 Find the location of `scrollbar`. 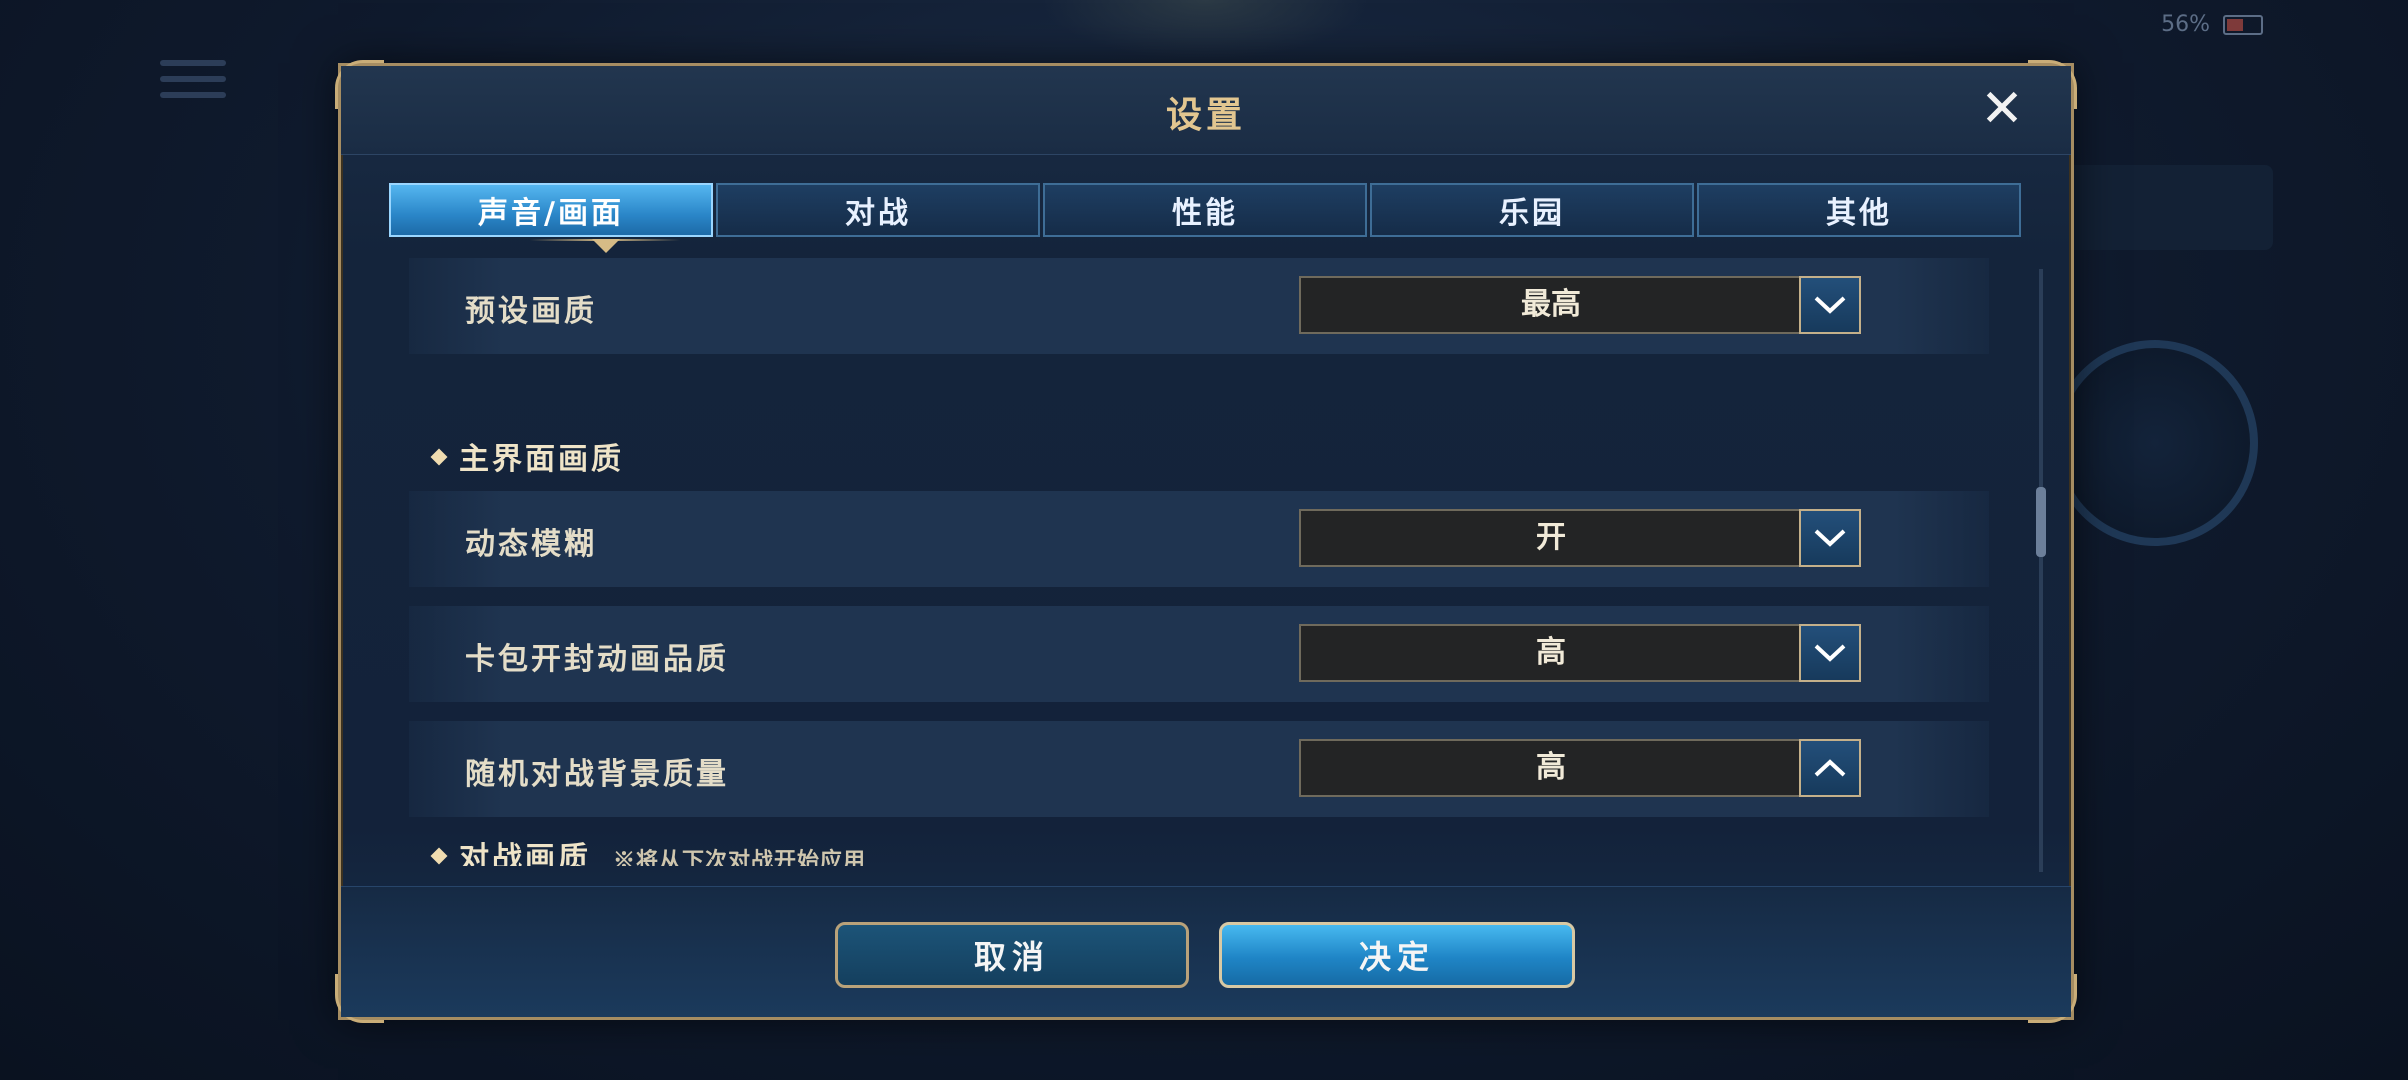

scrollbar is located at coordinates (2041, 570).